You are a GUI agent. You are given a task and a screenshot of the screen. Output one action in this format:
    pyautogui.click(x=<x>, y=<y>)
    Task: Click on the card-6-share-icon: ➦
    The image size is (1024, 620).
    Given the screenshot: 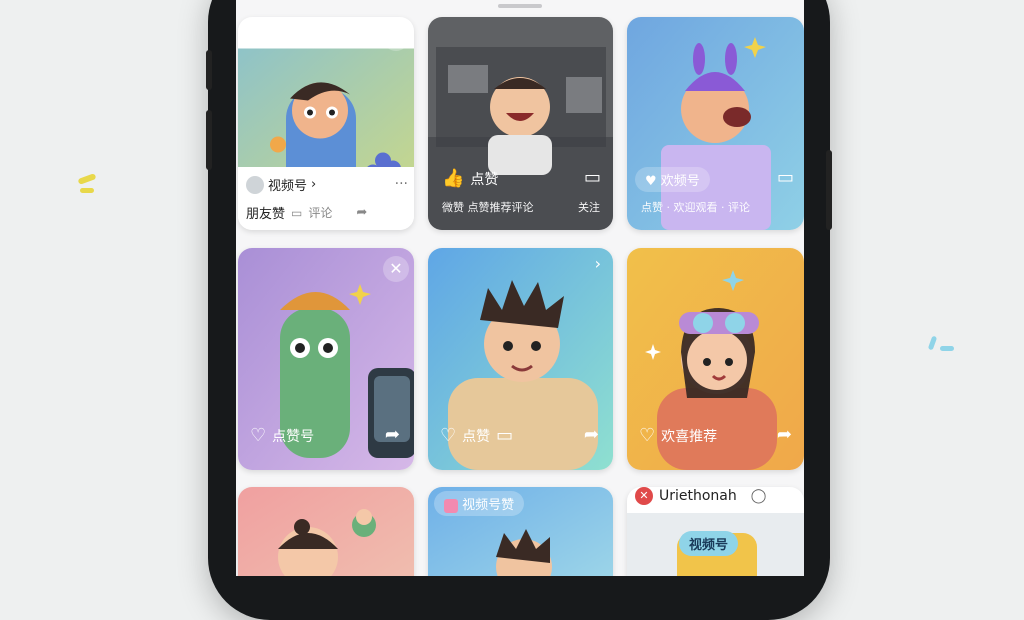 What is the action you would take?
    pyautogui.click(x=784, y=435)
    